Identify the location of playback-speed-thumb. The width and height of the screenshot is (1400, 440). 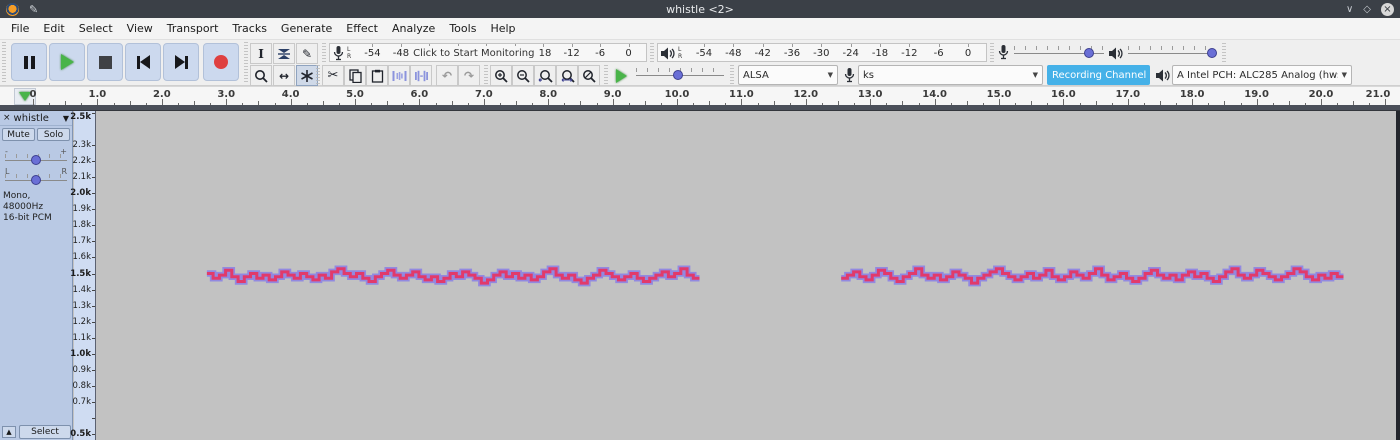
(678, 75).